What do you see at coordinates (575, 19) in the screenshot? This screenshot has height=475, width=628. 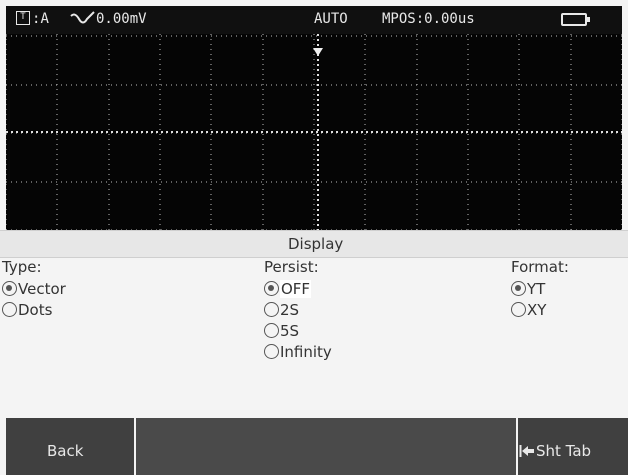 I see `battery-icon` at bounding box center [575, 19].